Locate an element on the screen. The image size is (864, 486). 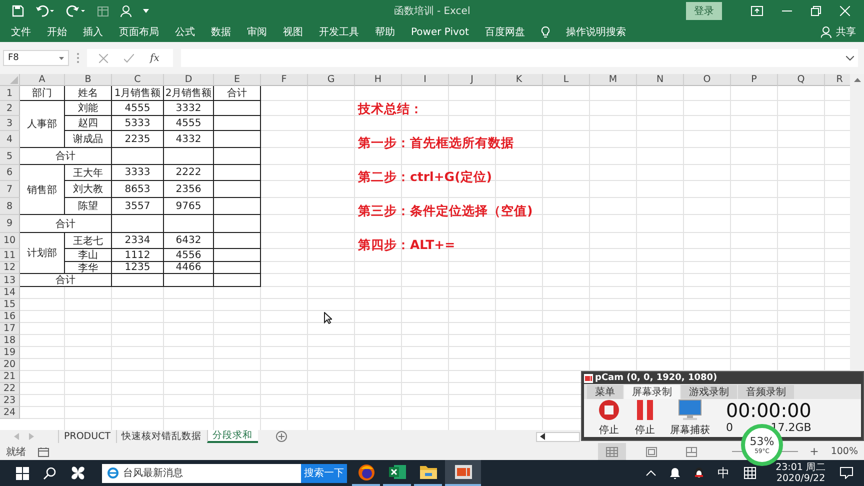
row-header: 1 is located at coordinates (10, 93).